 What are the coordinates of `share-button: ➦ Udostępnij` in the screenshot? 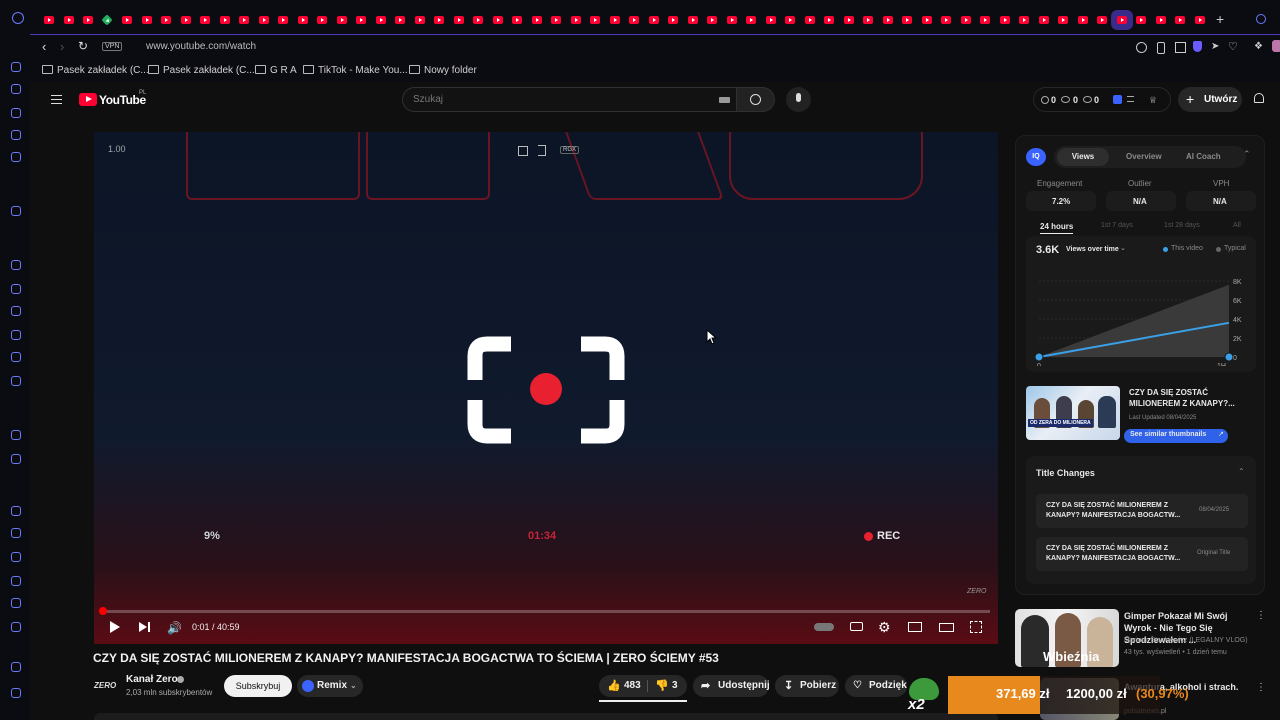 It's located at (731, 686).